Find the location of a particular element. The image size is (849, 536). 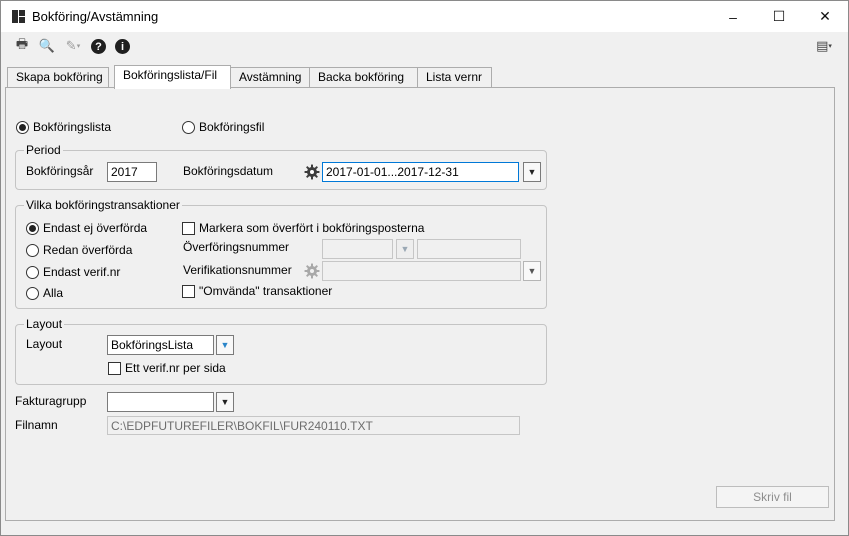

omvanda-transaktioner-label: "Omvända" transaktioner is located at coordinates (266, 291).